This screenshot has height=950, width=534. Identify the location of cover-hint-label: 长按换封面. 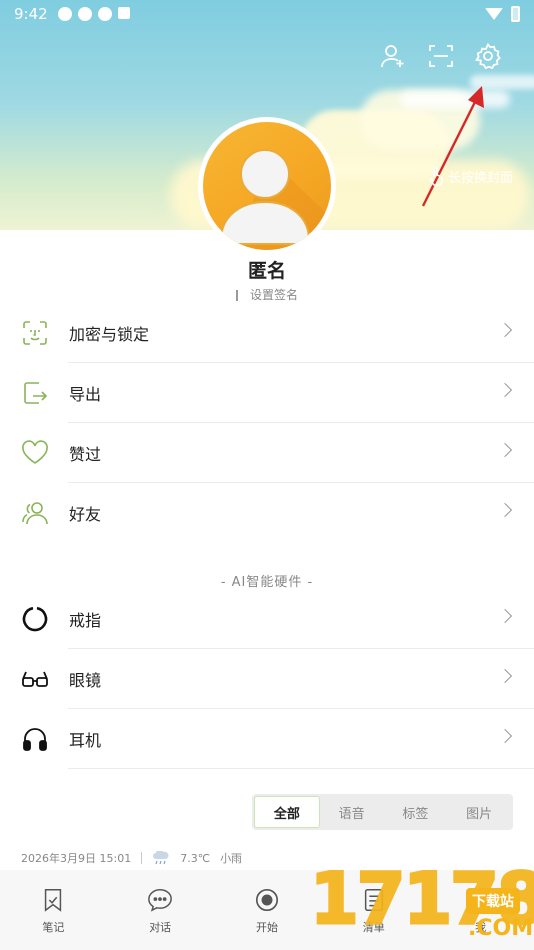
(481, 178).